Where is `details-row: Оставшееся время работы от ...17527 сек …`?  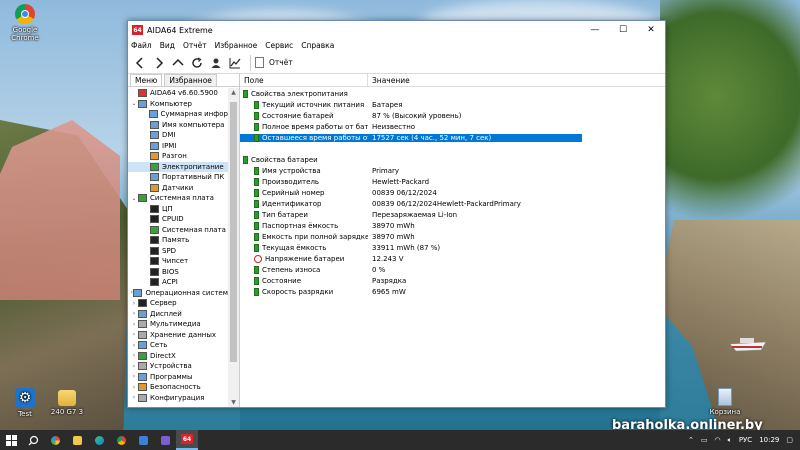
details-row: Оставшееся время работы от ...17527 сек … is located at coordinates (452, 137).